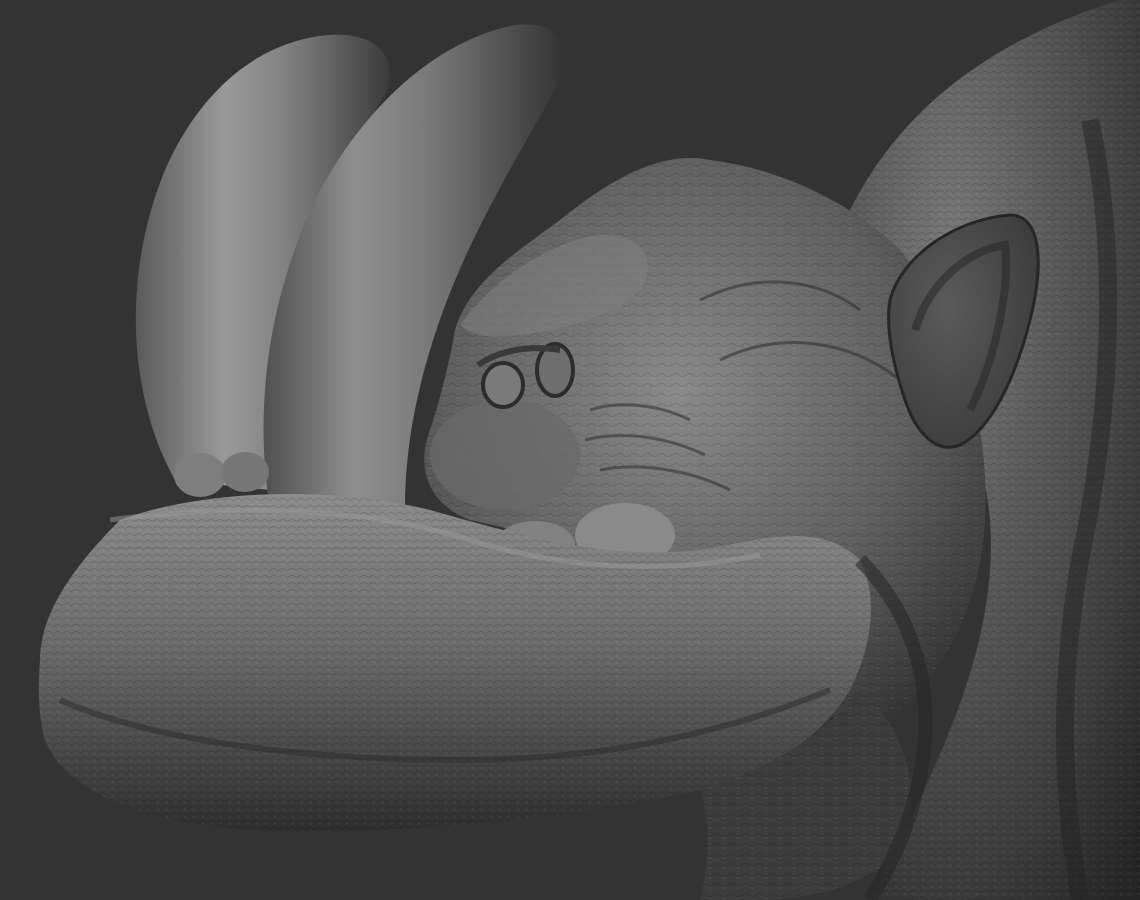 The width and height of the screenshot is (1140, 900). I want to click on nostril-area, so click(505, 455).